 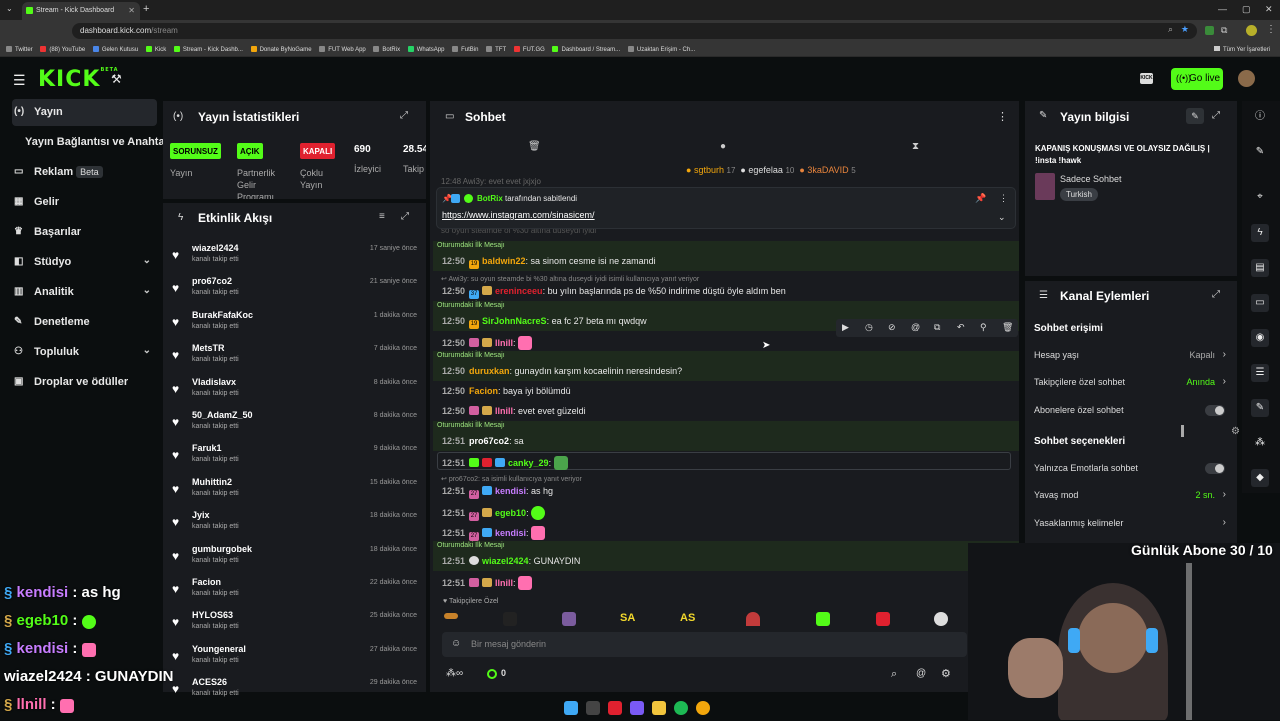 What do you see at coordinates (201, 515) in the screenshot?
I see `follower-name: Jyix` at bounding box center [201, 515].